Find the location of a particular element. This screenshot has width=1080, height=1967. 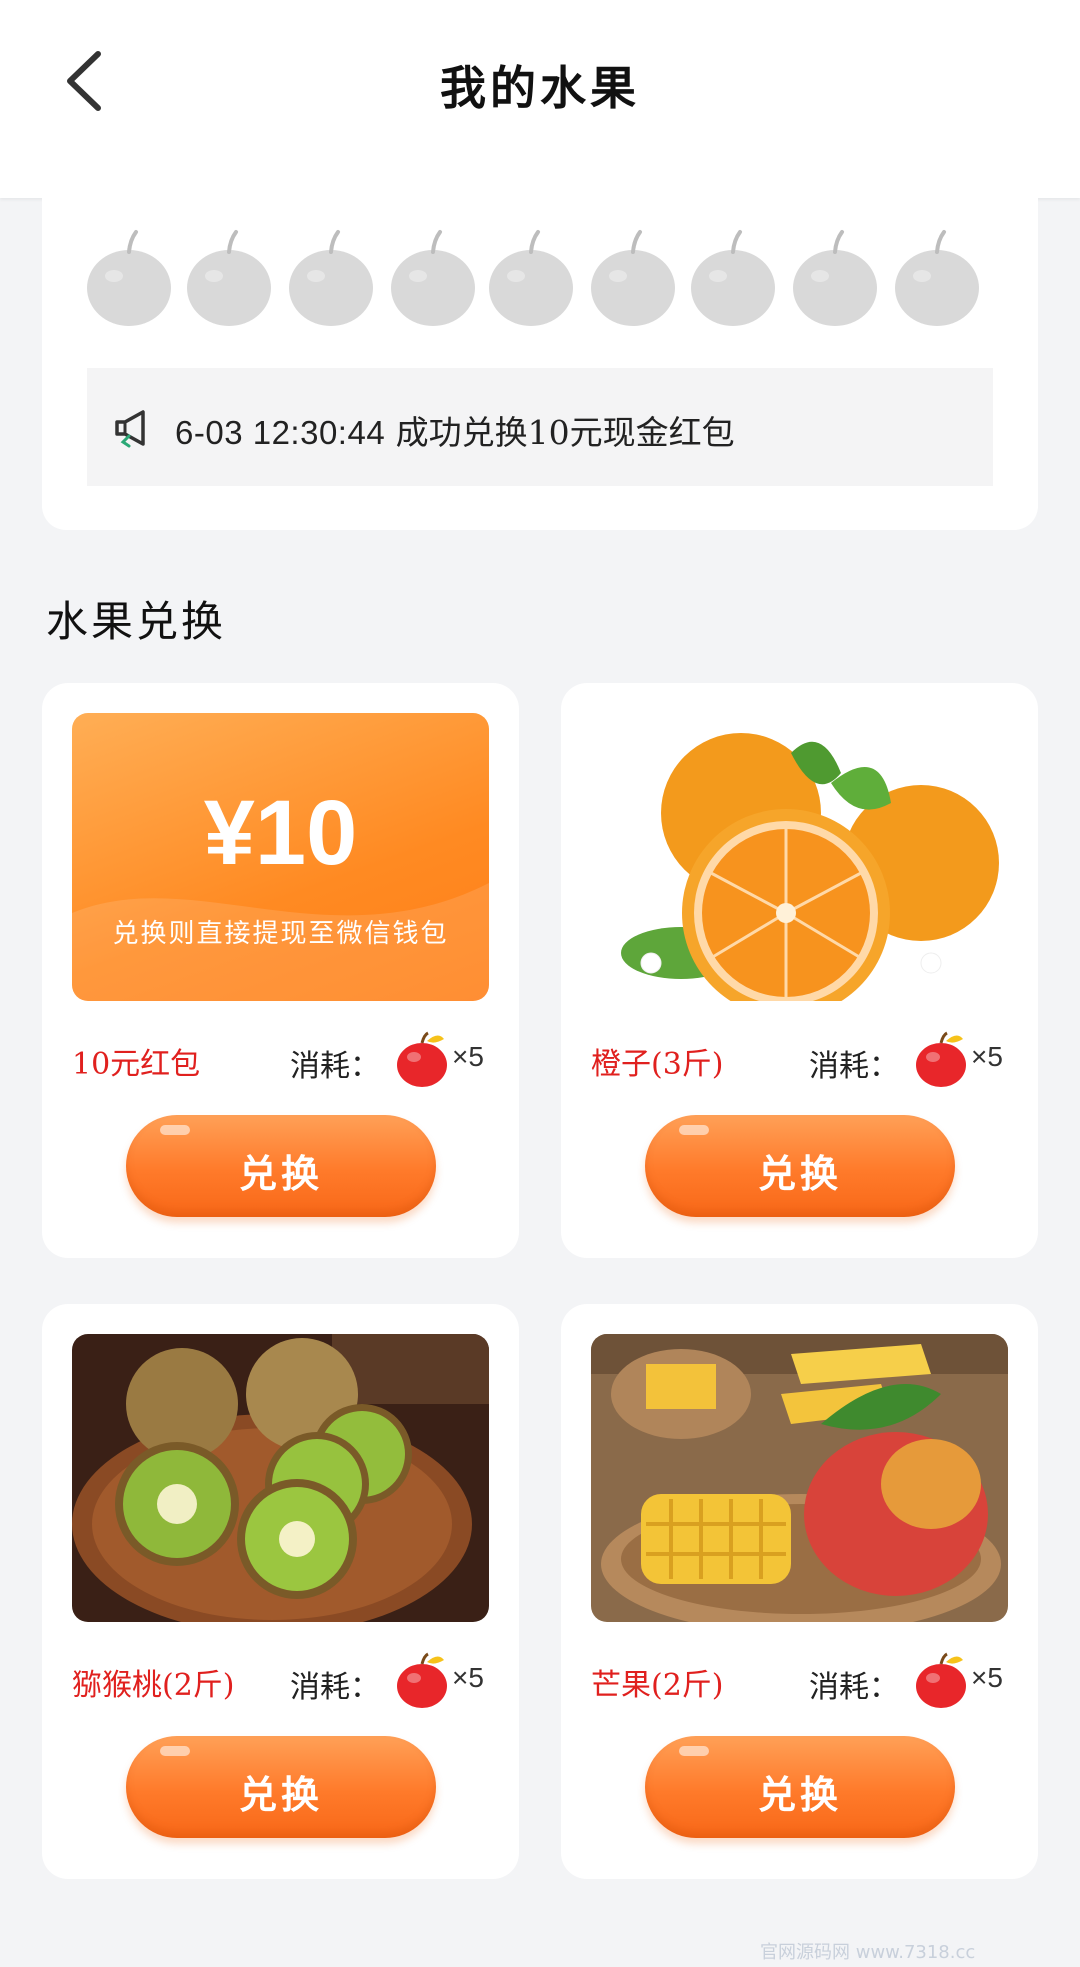

kiwi-photo is located at coordinates (280, 1478).